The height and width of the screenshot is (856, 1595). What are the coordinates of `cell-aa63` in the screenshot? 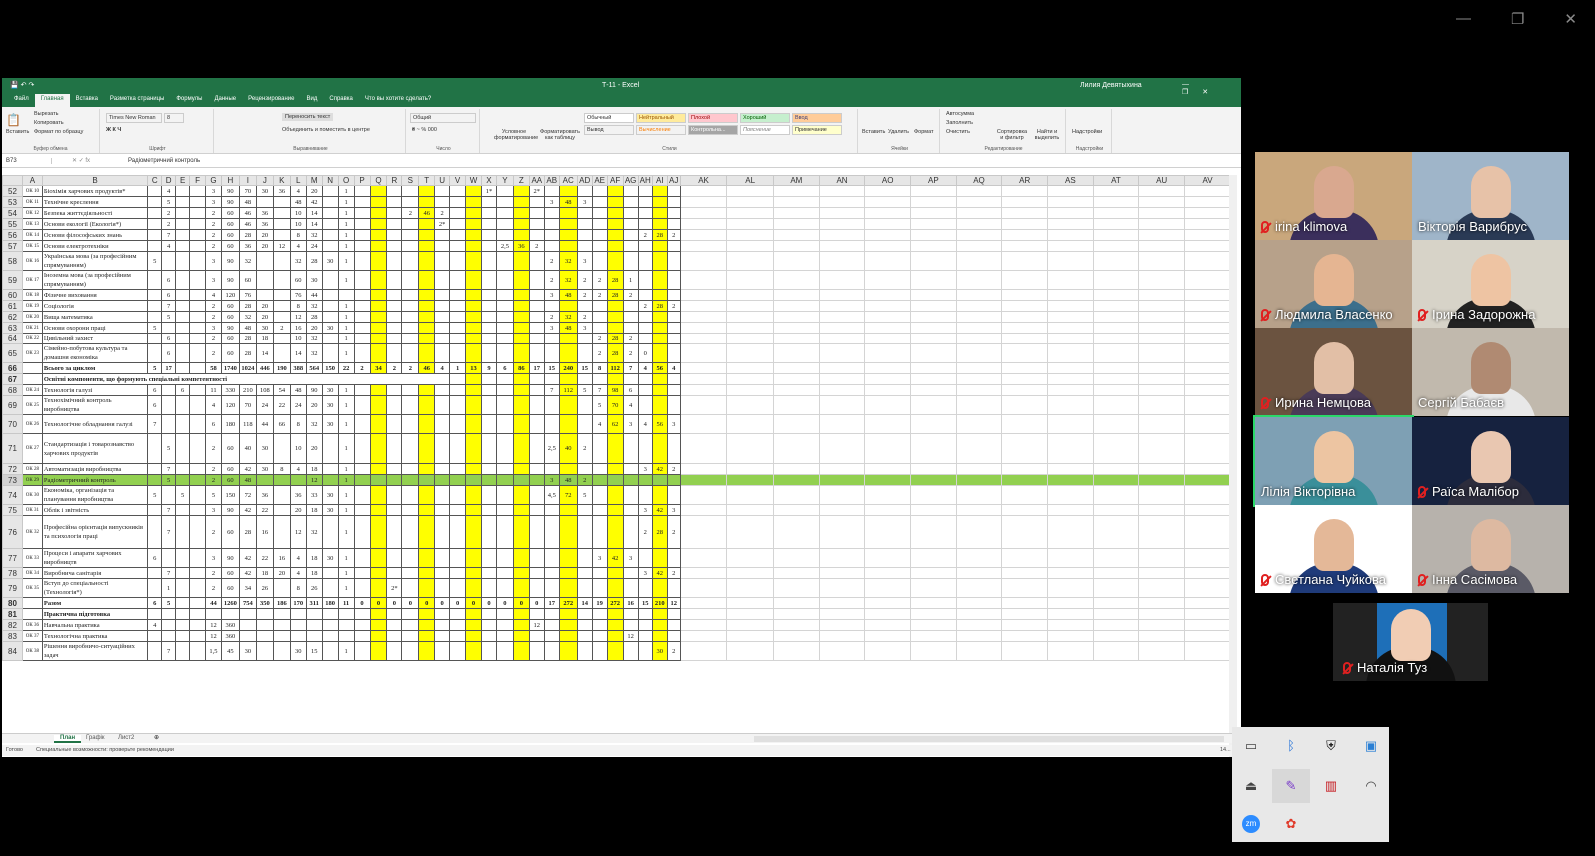 It's located at (536, 328).